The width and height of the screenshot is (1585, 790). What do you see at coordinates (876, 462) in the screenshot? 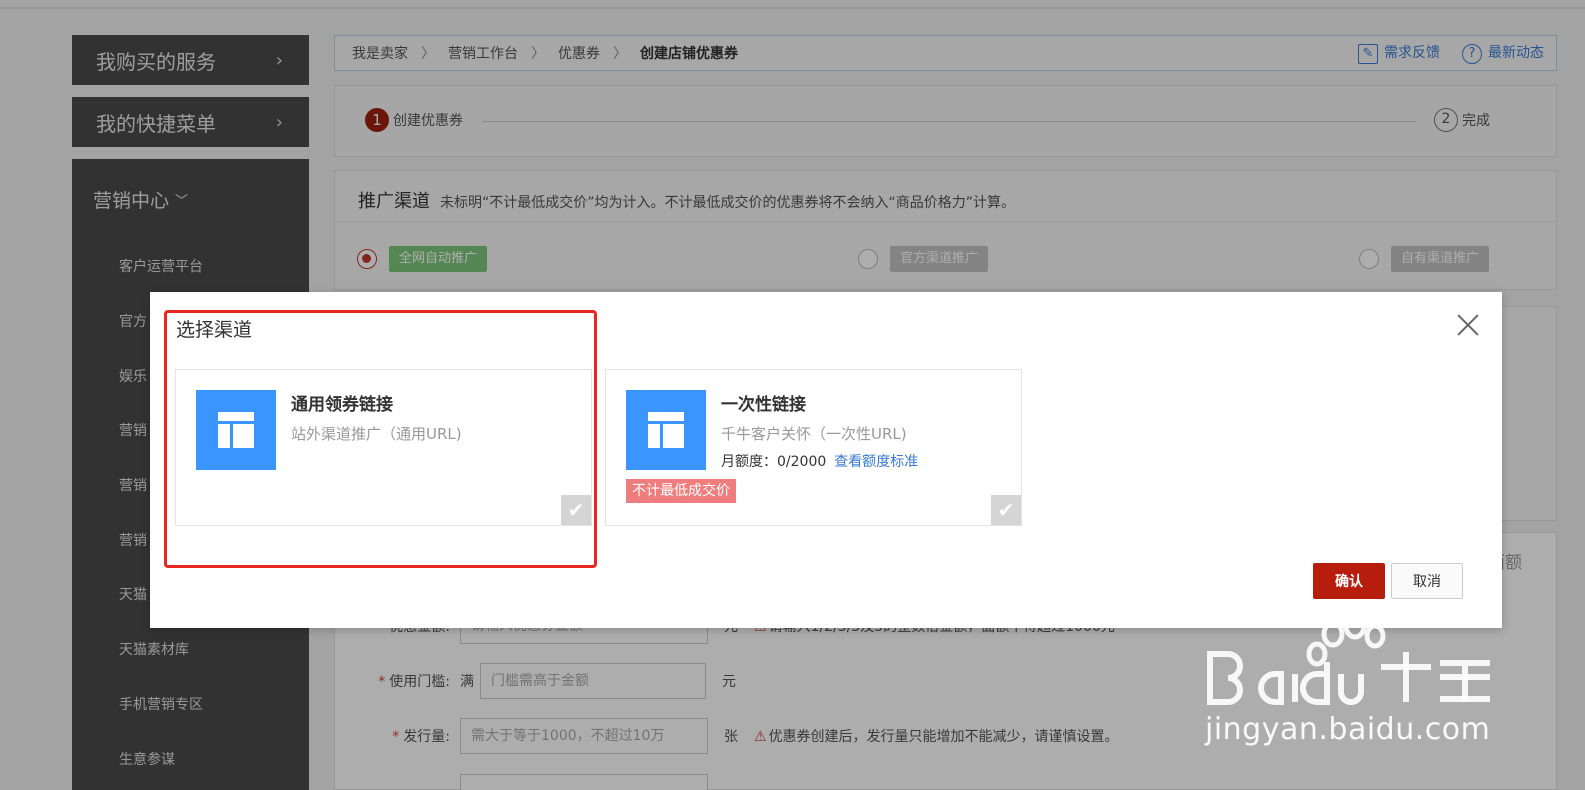
I see `quota-standard-link: 查看额度标准` at bounding box center [876, 462].